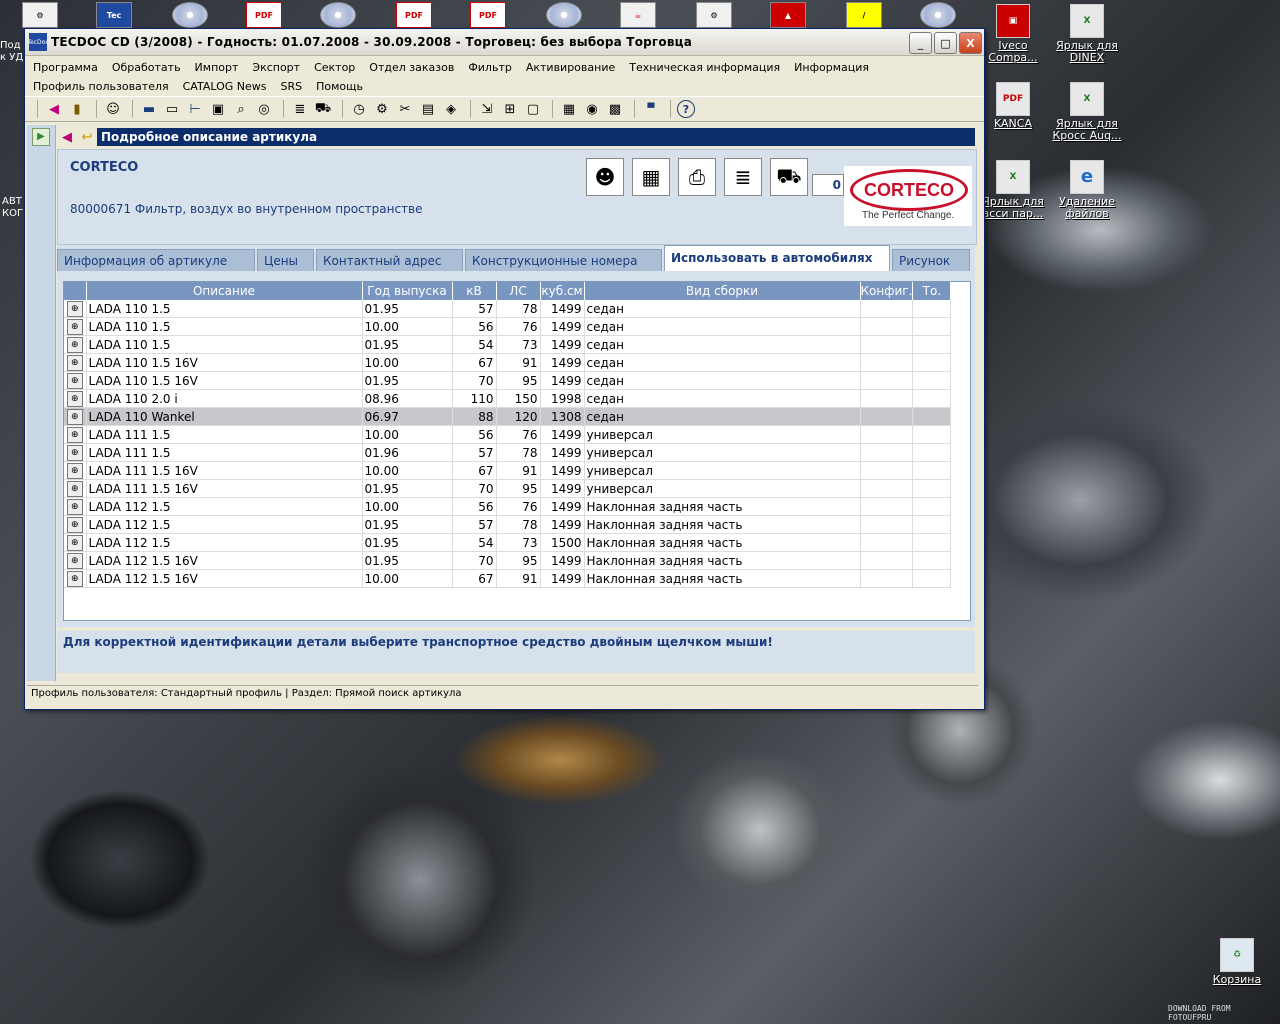 Image resolution: width=1280 pixels, height=1024 pixels. What do you see at coordinates (490, 67) in the screenshot?
I see `menu-item-filter: Фильтр` at bounding box center [490, 67].